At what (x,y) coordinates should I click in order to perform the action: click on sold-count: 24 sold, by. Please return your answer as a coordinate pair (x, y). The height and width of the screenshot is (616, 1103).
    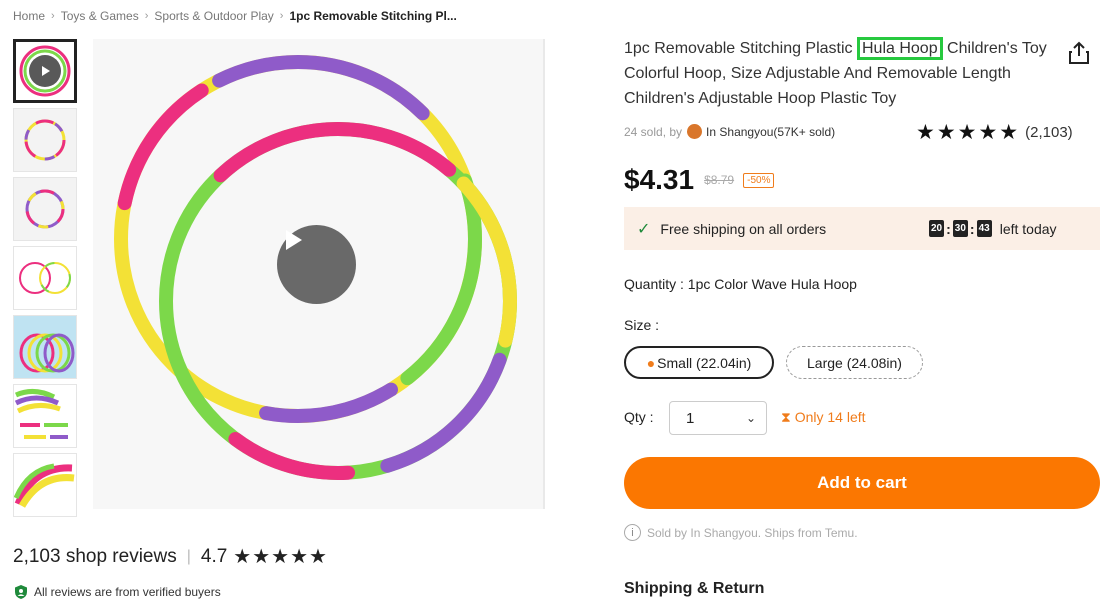
    Looking at the image, I should click on (653, 131).